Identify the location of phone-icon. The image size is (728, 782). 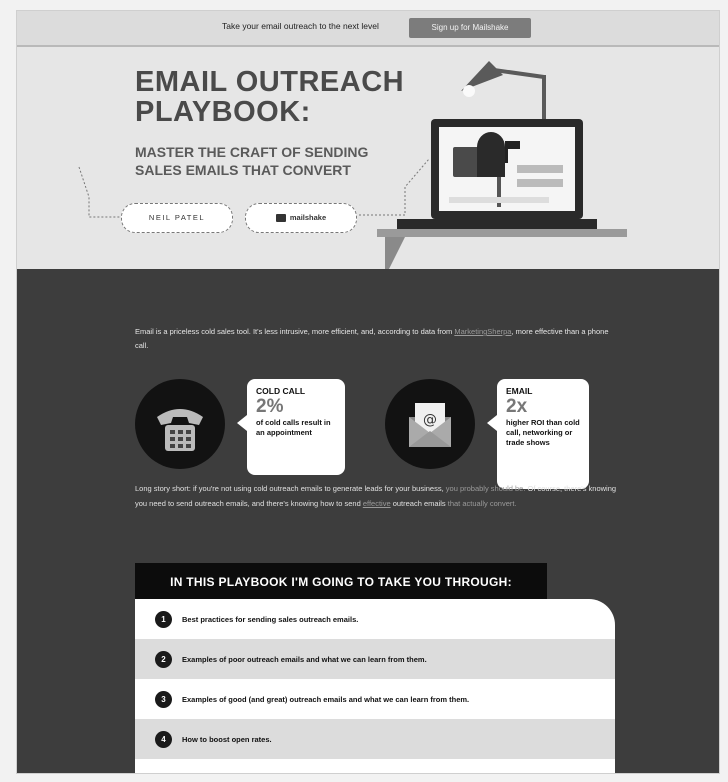
(180, 424).